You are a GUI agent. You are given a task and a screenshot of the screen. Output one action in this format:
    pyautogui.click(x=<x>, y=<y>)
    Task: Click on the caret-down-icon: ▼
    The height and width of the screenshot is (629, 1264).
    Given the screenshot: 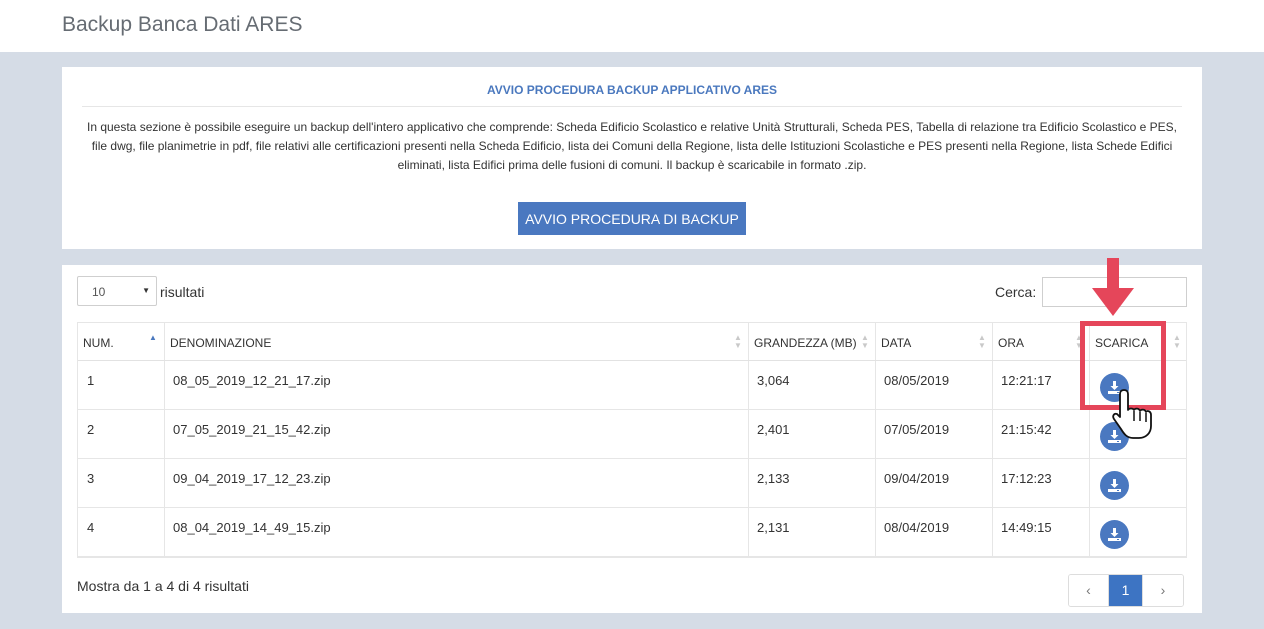 What is the action you would take?
    pyautogui.click(x=146, y=290)
    